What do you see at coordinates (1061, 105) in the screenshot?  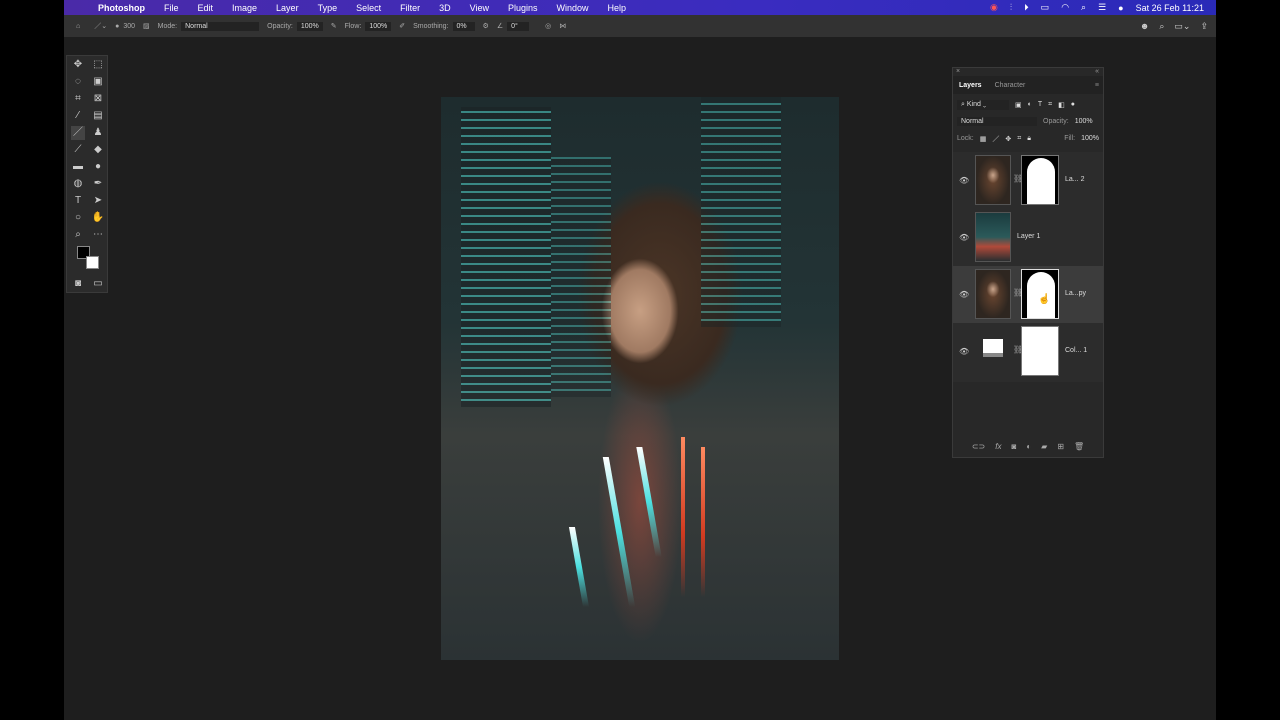 I see `filter-smart-icon: ◧` at bounding box center [1061, 105].